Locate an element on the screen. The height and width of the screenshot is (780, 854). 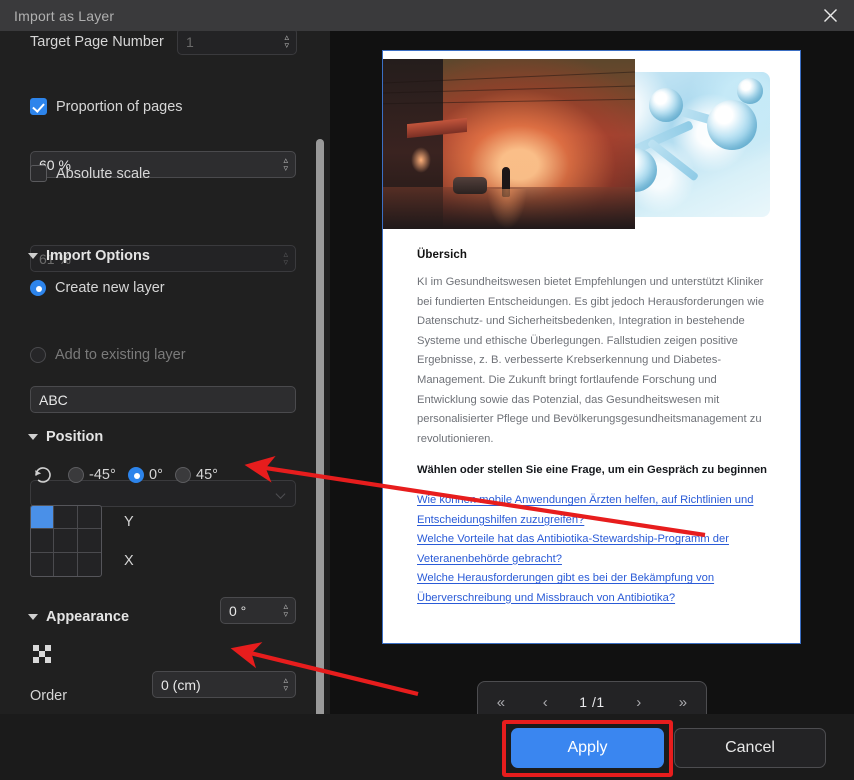
anchor-cell-middle-center is located at coordinates (66, 541).